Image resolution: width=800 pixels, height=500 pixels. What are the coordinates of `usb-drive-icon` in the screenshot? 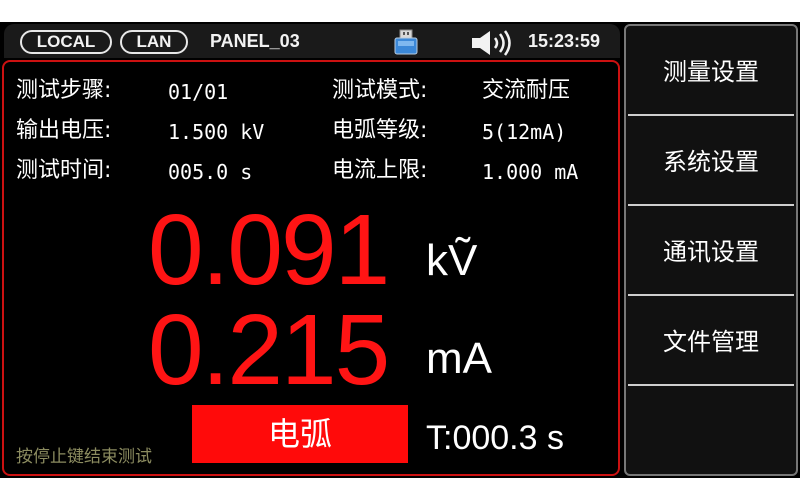 It's located at (406, 42).